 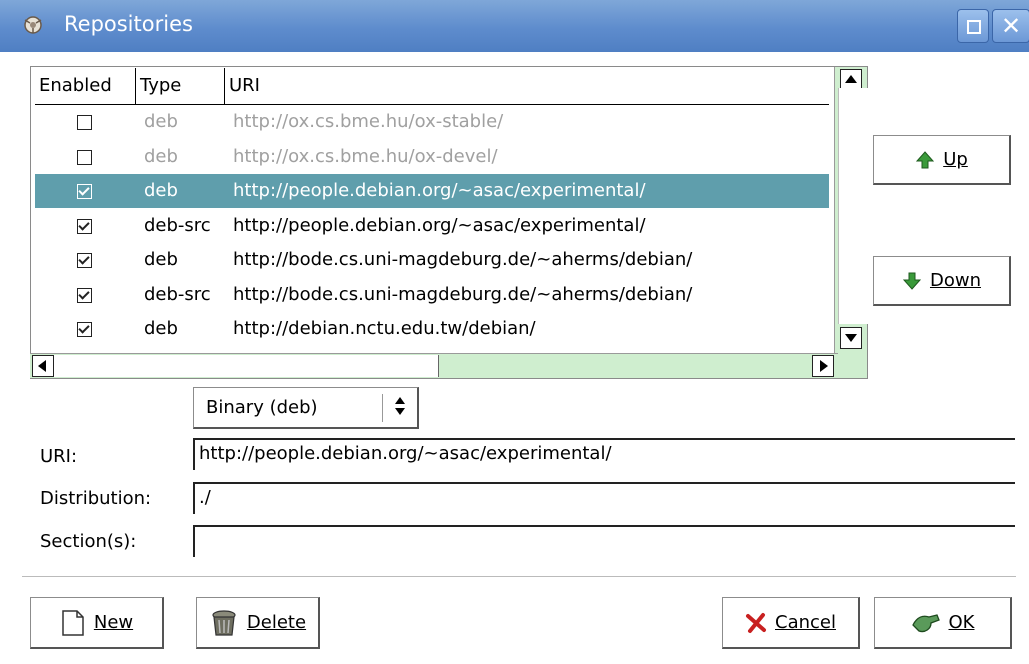 I want to click on list-row: deb http://ox.cs.bme.hu/ox-devel/, so click(x=432, y=157).